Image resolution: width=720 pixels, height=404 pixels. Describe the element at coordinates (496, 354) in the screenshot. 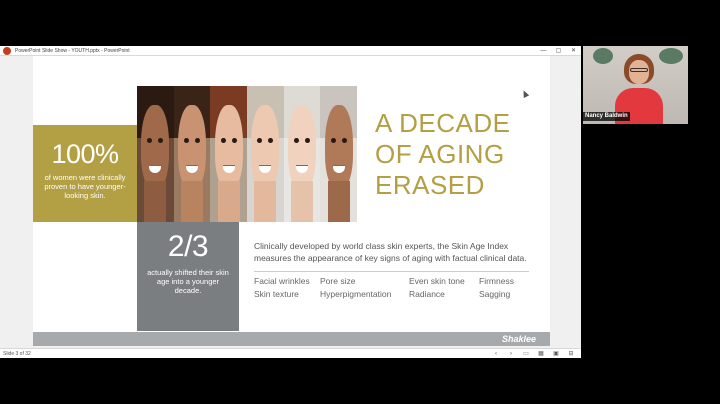

I see `previous-slide-icon: ‹` at that location.